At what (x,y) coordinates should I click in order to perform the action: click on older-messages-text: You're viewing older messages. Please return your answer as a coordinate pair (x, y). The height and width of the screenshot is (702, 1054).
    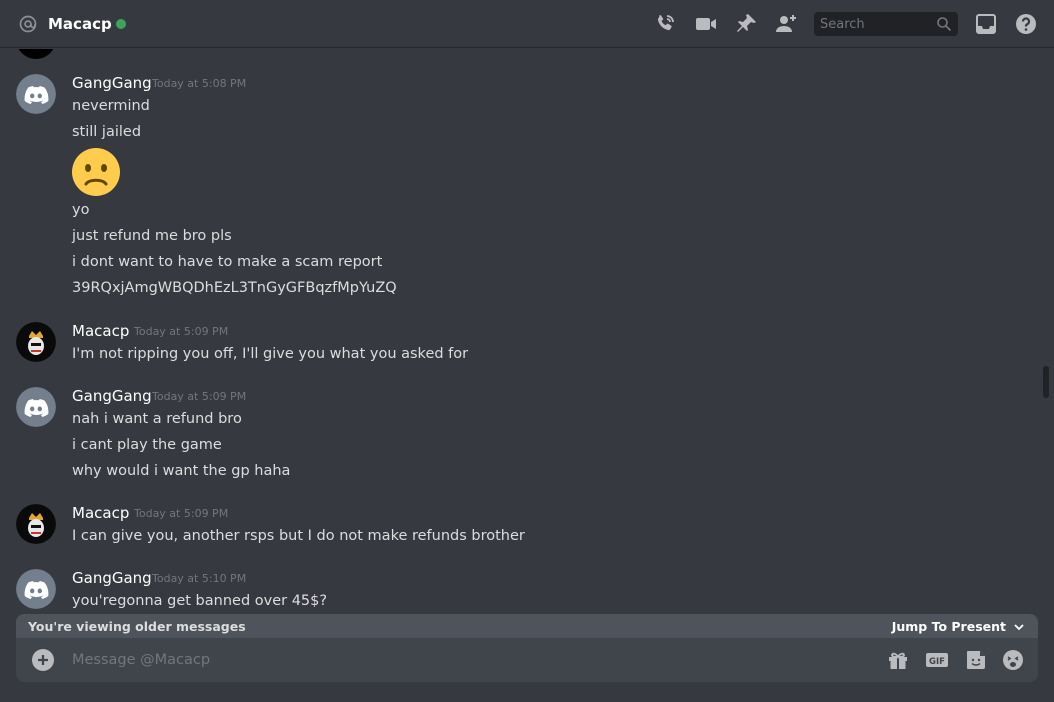
    Looking at the image, I should click on (137, 626).